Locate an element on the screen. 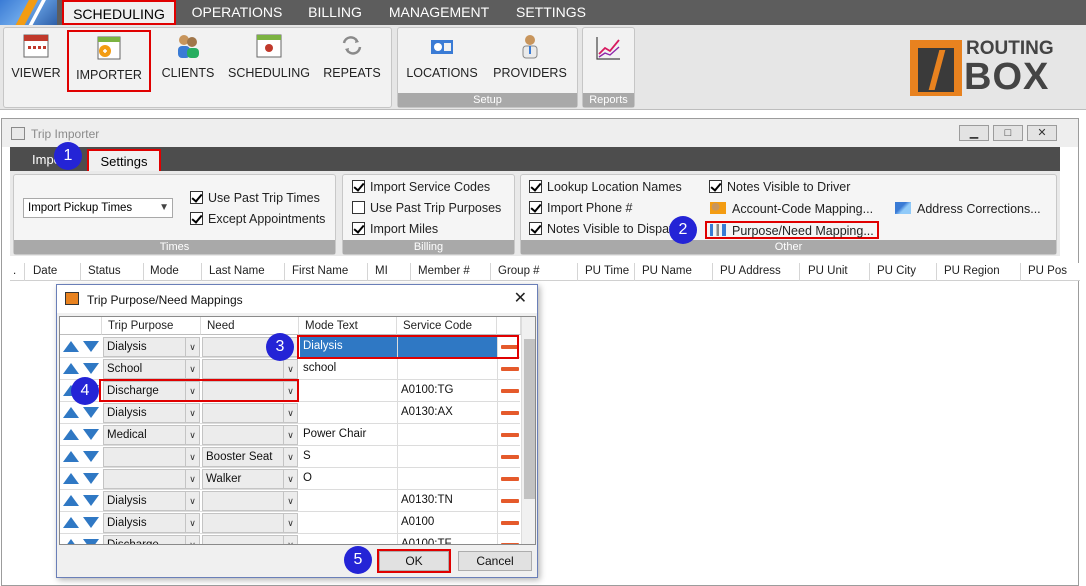  mapping-row: Medical ∨ ∨ Power Chair is located at coordinates (290, 435).